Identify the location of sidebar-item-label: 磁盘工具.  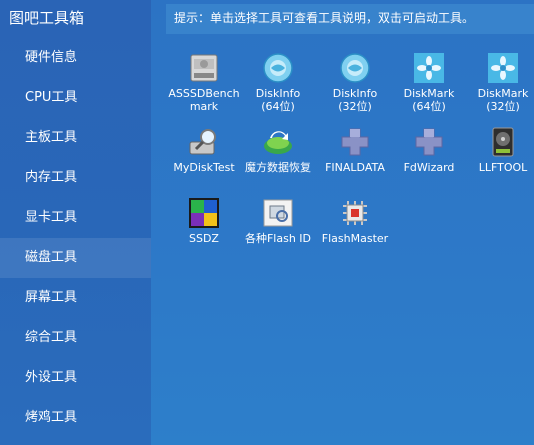
(51, 257).